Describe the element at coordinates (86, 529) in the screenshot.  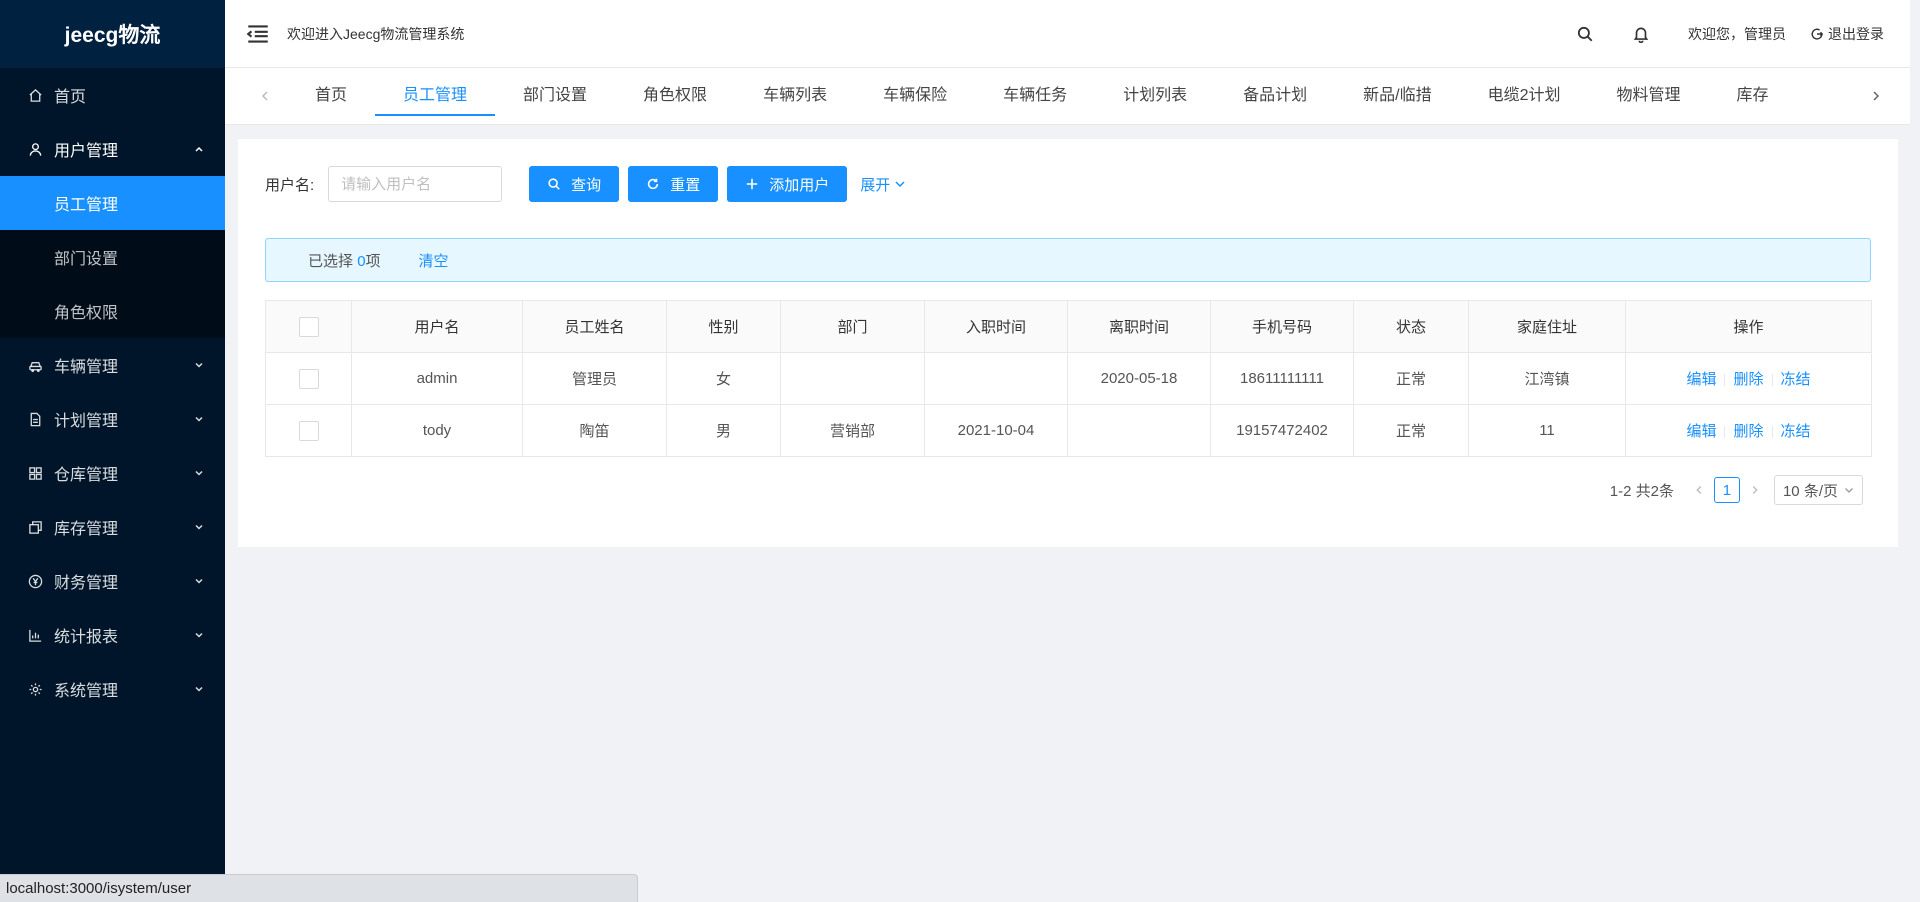
I see `sidebar-item-label: 库存管理` at that location.